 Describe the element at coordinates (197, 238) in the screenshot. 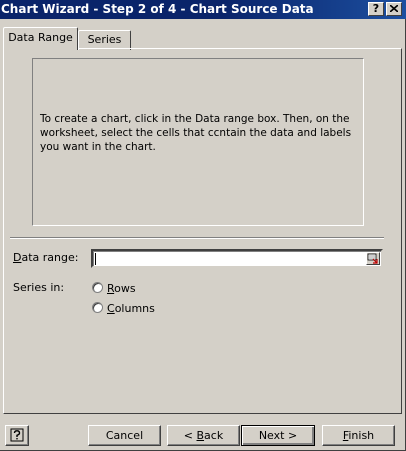

I see `separator` at that location.